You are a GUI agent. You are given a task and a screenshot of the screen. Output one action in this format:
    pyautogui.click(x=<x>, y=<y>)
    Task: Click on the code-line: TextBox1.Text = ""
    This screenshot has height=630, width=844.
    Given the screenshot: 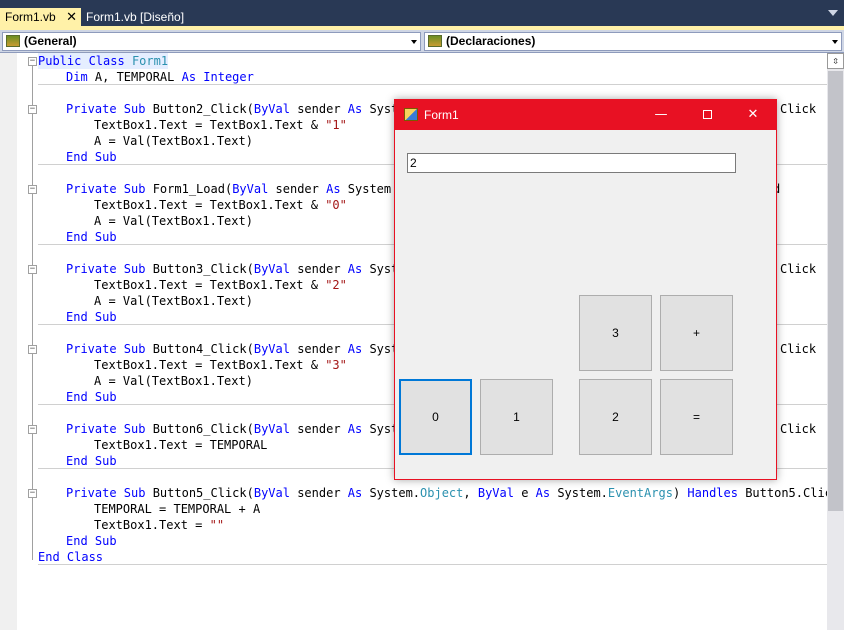 What is the action you would take?
    pyautogui.click(x=159, y=525)
    